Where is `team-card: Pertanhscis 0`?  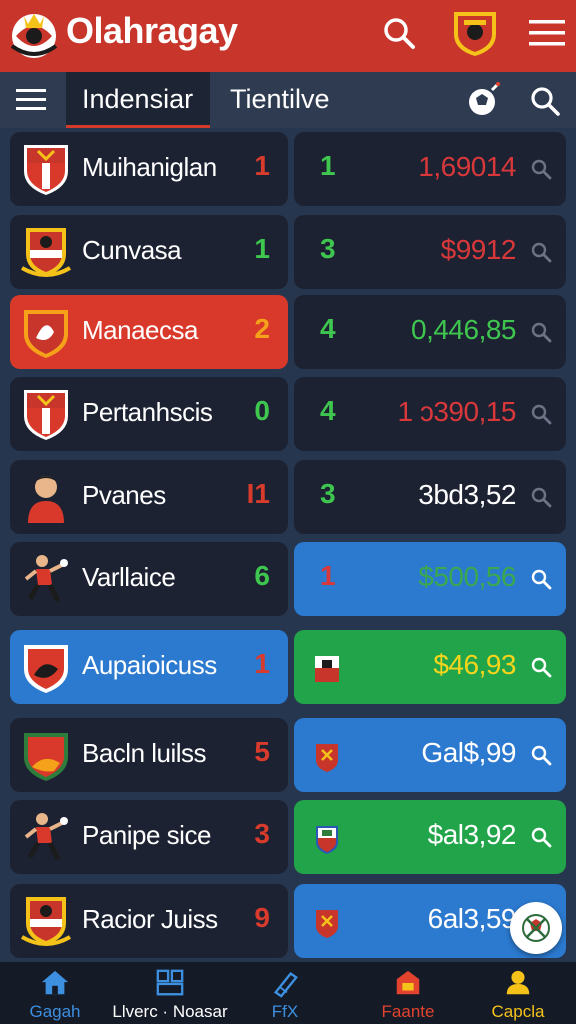 team-card: Pertanhscis 0 is located at coordinates (149, 414).